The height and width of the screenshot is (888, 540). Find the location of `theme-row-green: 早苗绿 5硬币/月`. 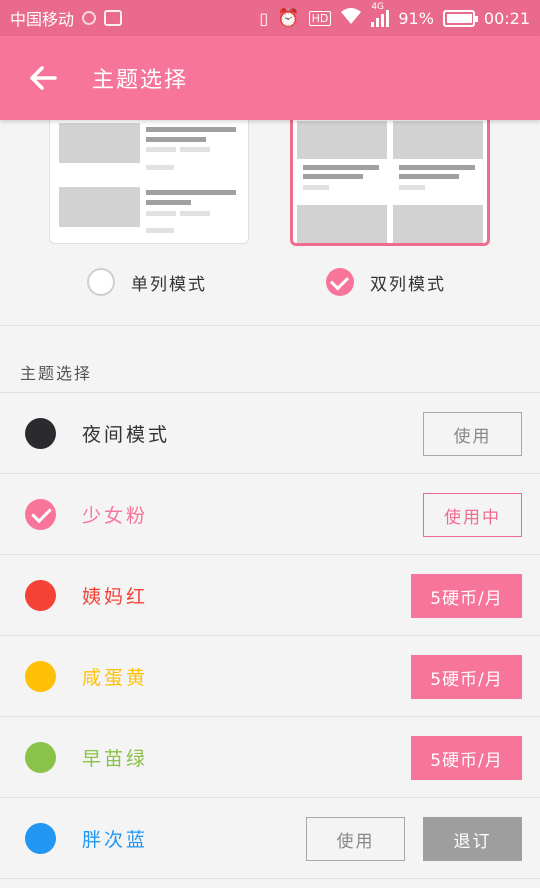

theme-row-green: 早苗绿 5硬币/月 is located at coordinates (270, 757).